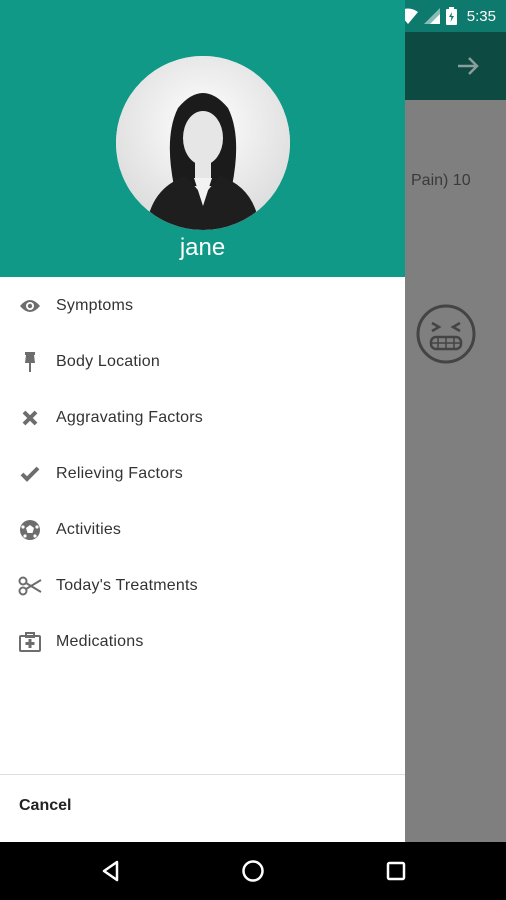  What do you see at coordinates (129, 417) in the screenshot?
I see `menu-item-label: Aggravating Factors` at bounding box center [129, 417].